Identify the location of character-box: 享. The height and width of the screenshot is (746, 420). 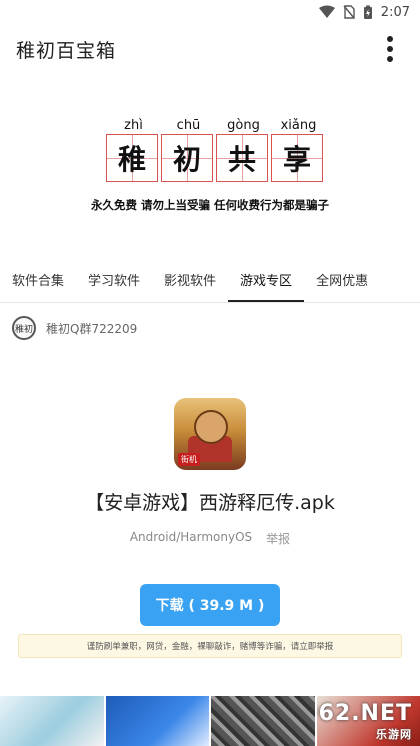
(297, 158).